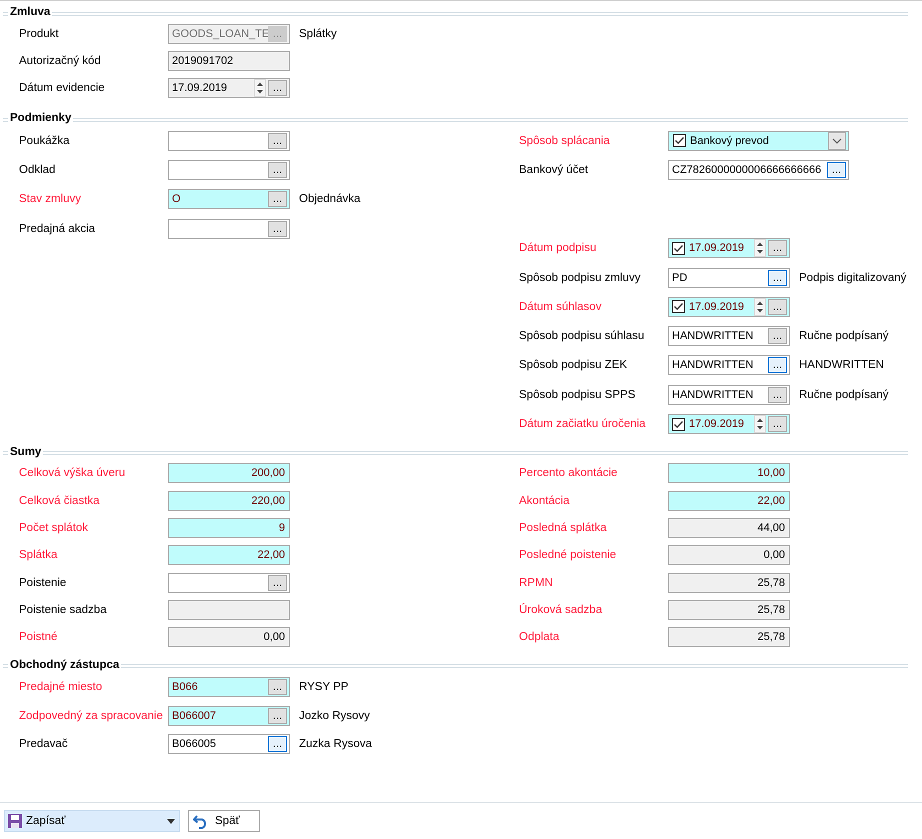  I want to click on field-label: Odplata, so click(539, 637).